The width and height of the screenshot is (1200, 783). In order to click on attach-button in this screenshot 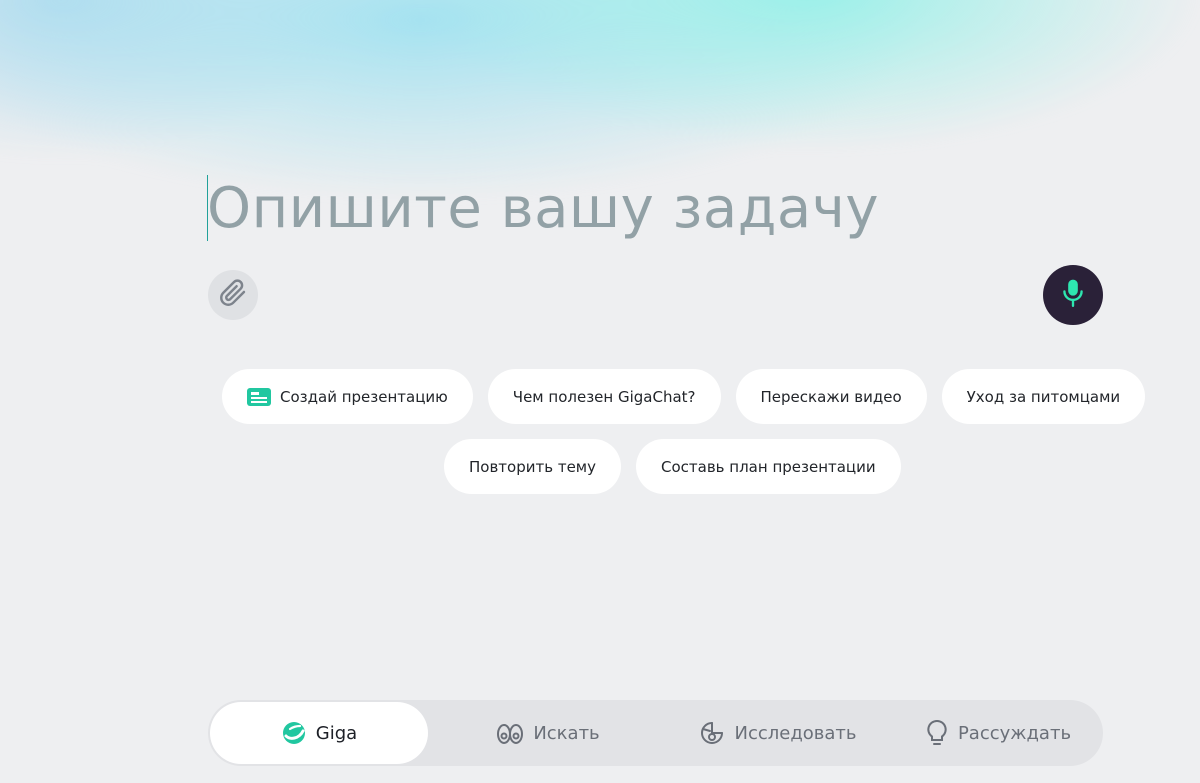, I will do `click(233, 295)`.